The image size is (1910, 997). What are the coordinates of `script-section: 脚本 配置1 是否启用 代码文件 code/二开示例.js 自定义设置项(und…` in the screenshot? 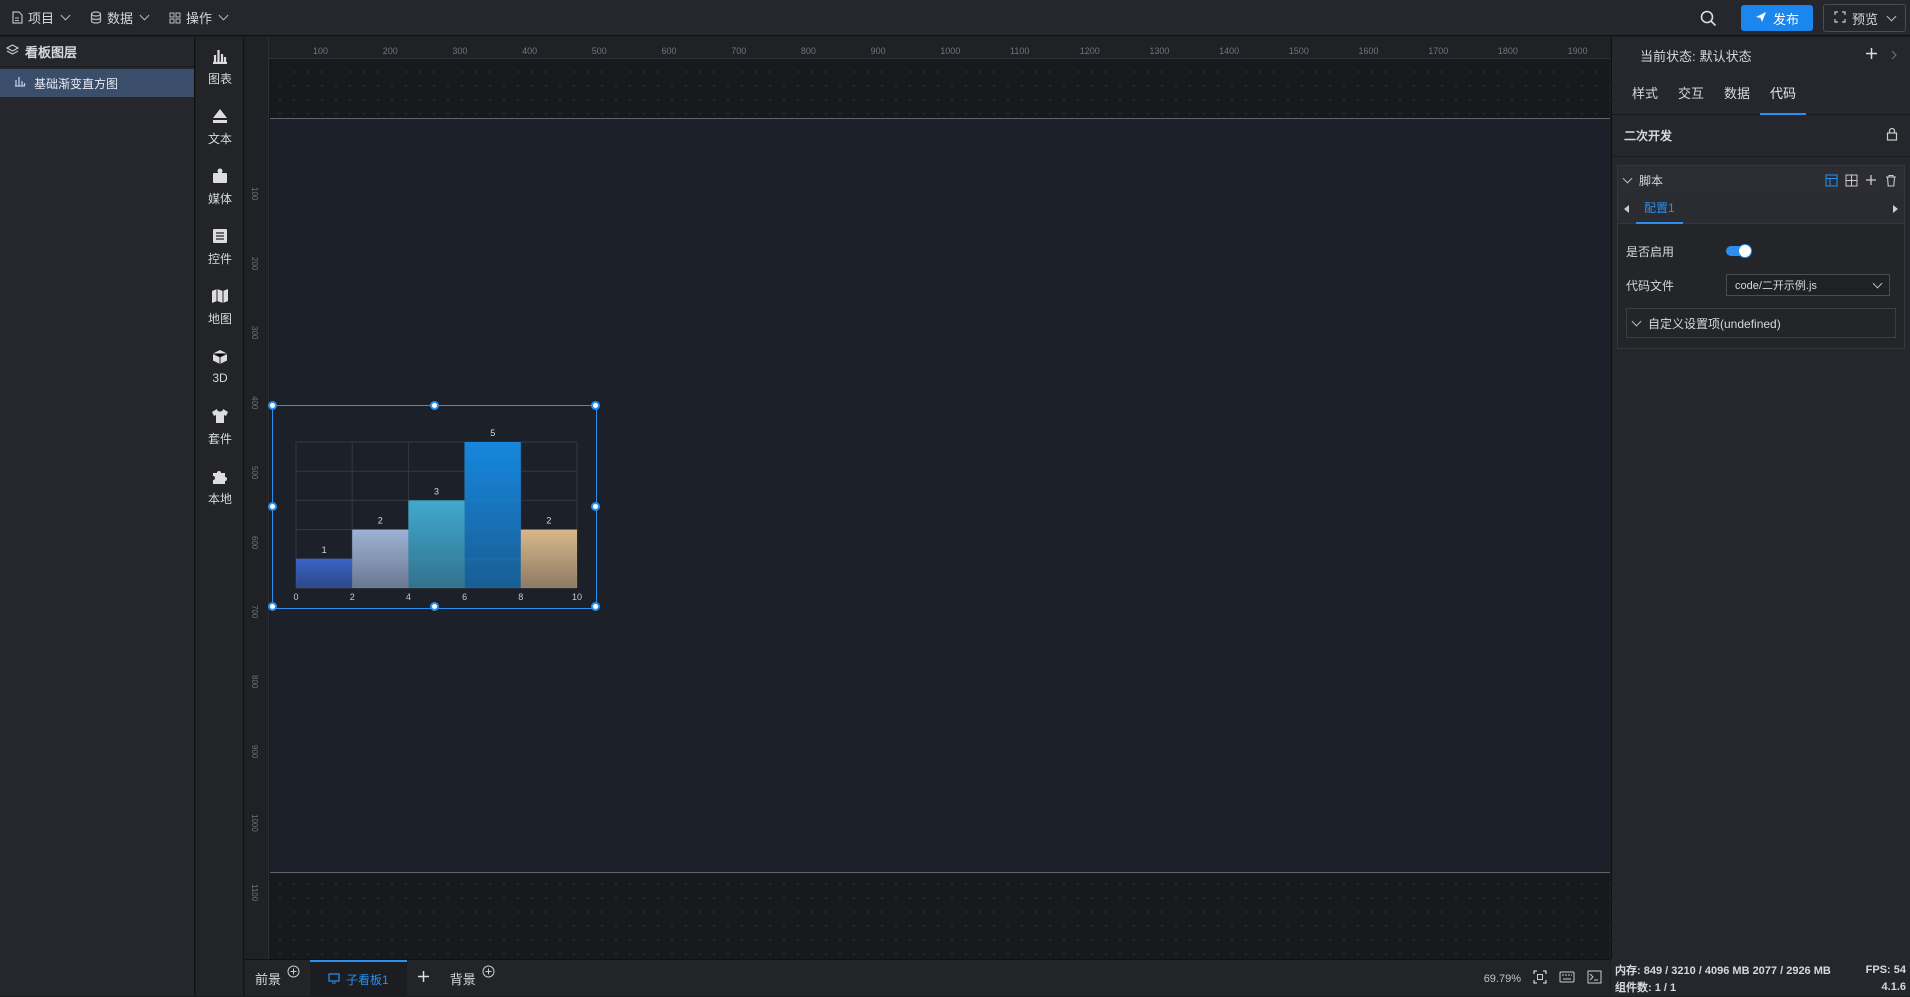 It's located at (1761, 257).